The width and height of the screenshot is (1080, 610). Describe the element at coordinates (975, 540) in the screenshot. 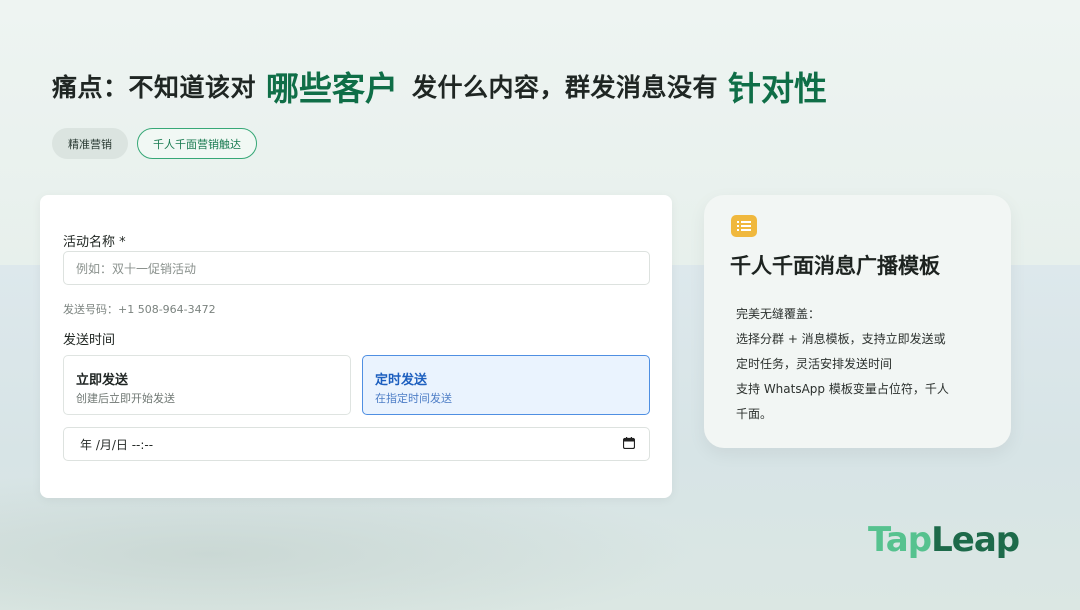

I see `logo-part-2: Leap` at that location.